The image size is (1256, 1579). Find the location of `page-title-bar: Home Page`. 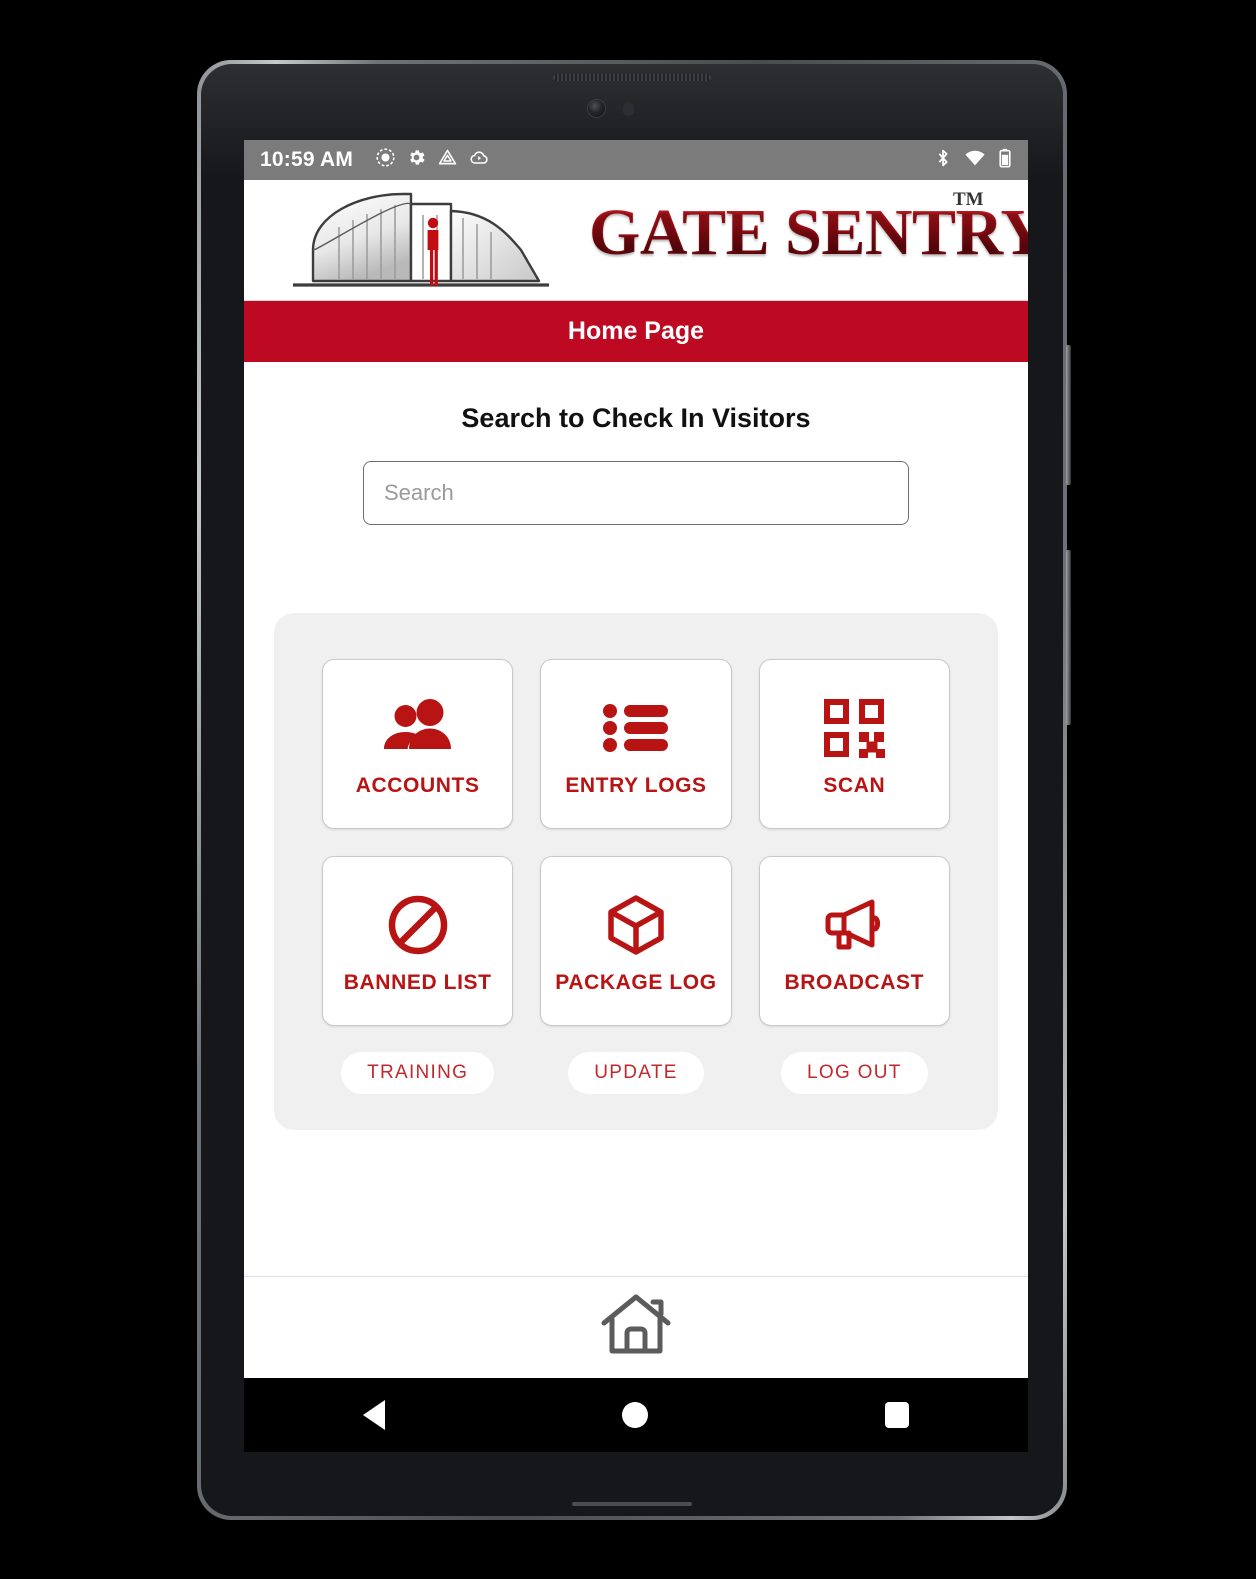

page-title-bar: Home Page is located at coordinates (636, 331).